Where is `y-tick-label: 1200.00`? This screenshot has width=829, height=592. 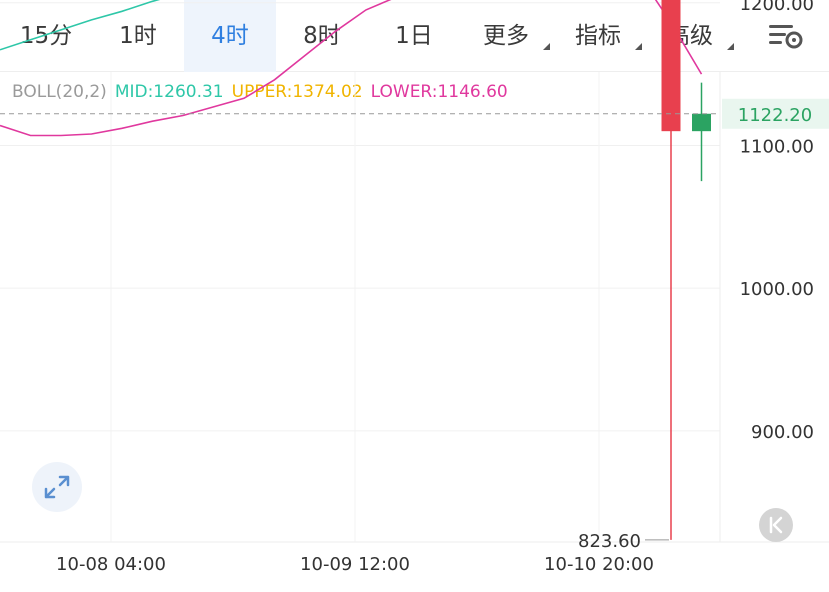
y-tick-label: 1200.00 is located at coordinates (777, 7).